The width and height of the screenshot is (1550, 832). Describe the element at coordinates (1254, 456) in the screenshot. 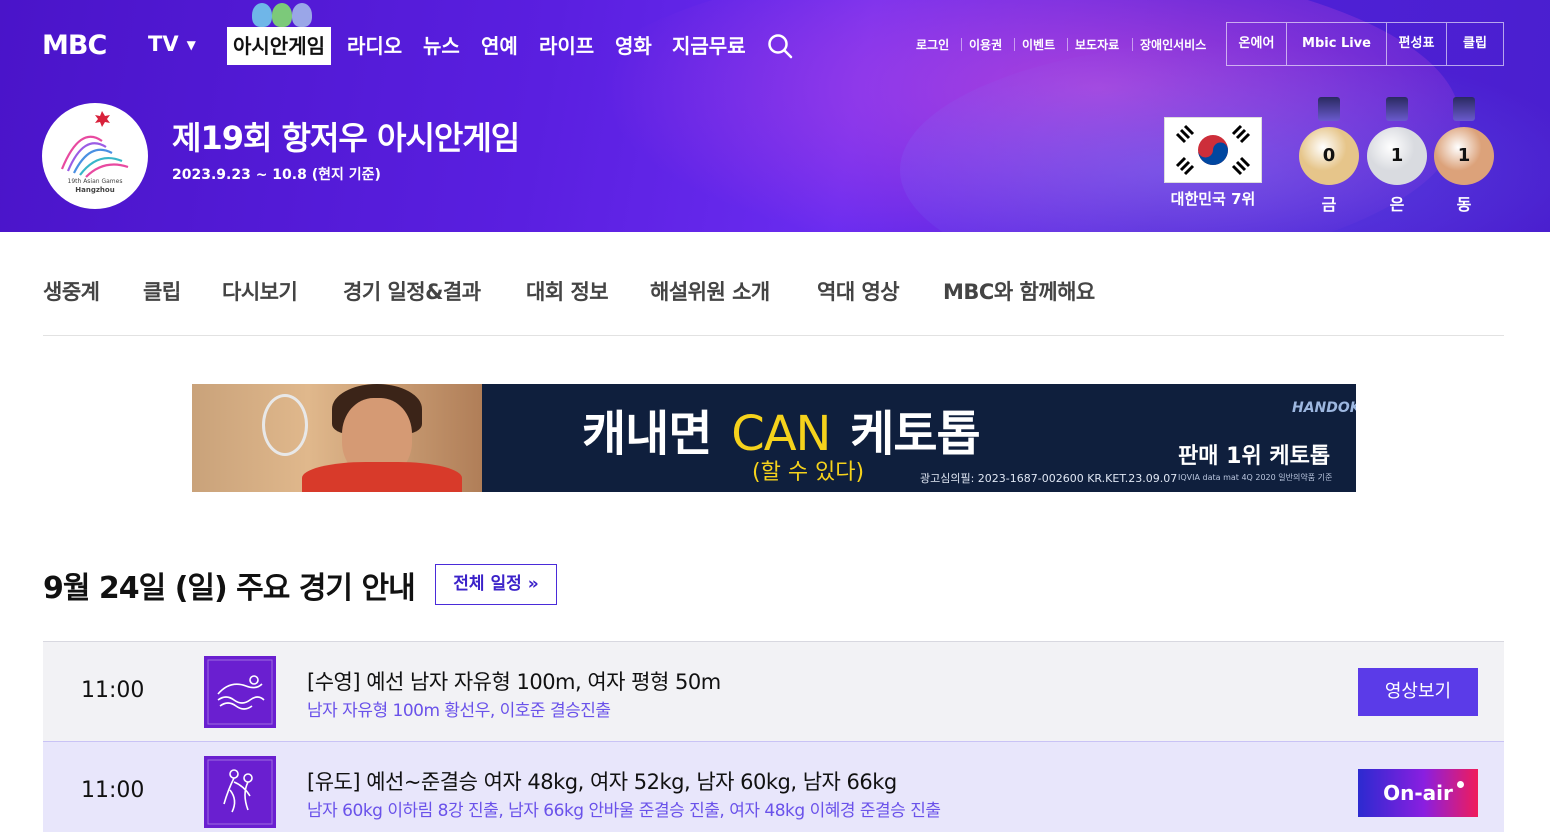

I see `ad-rank-claim: 판매 1위 케토톱` at that location.